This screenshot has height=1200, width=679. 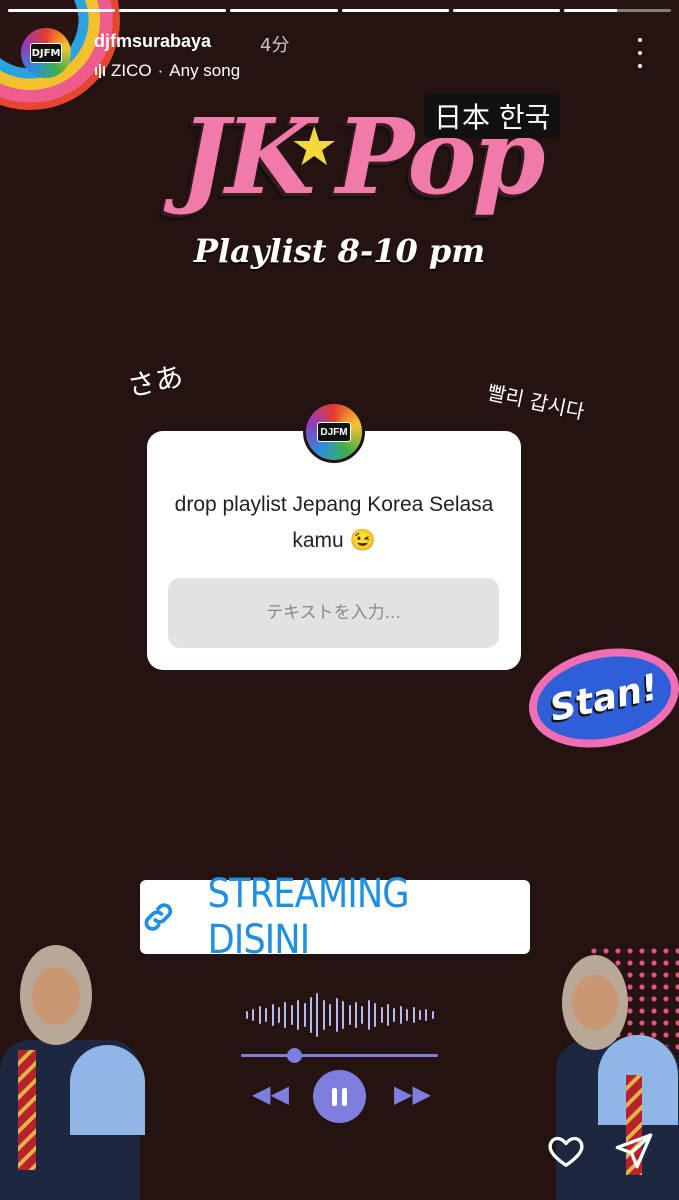 I want to click on question-avatar-logo: DJFM, so click(x=334, y=432).